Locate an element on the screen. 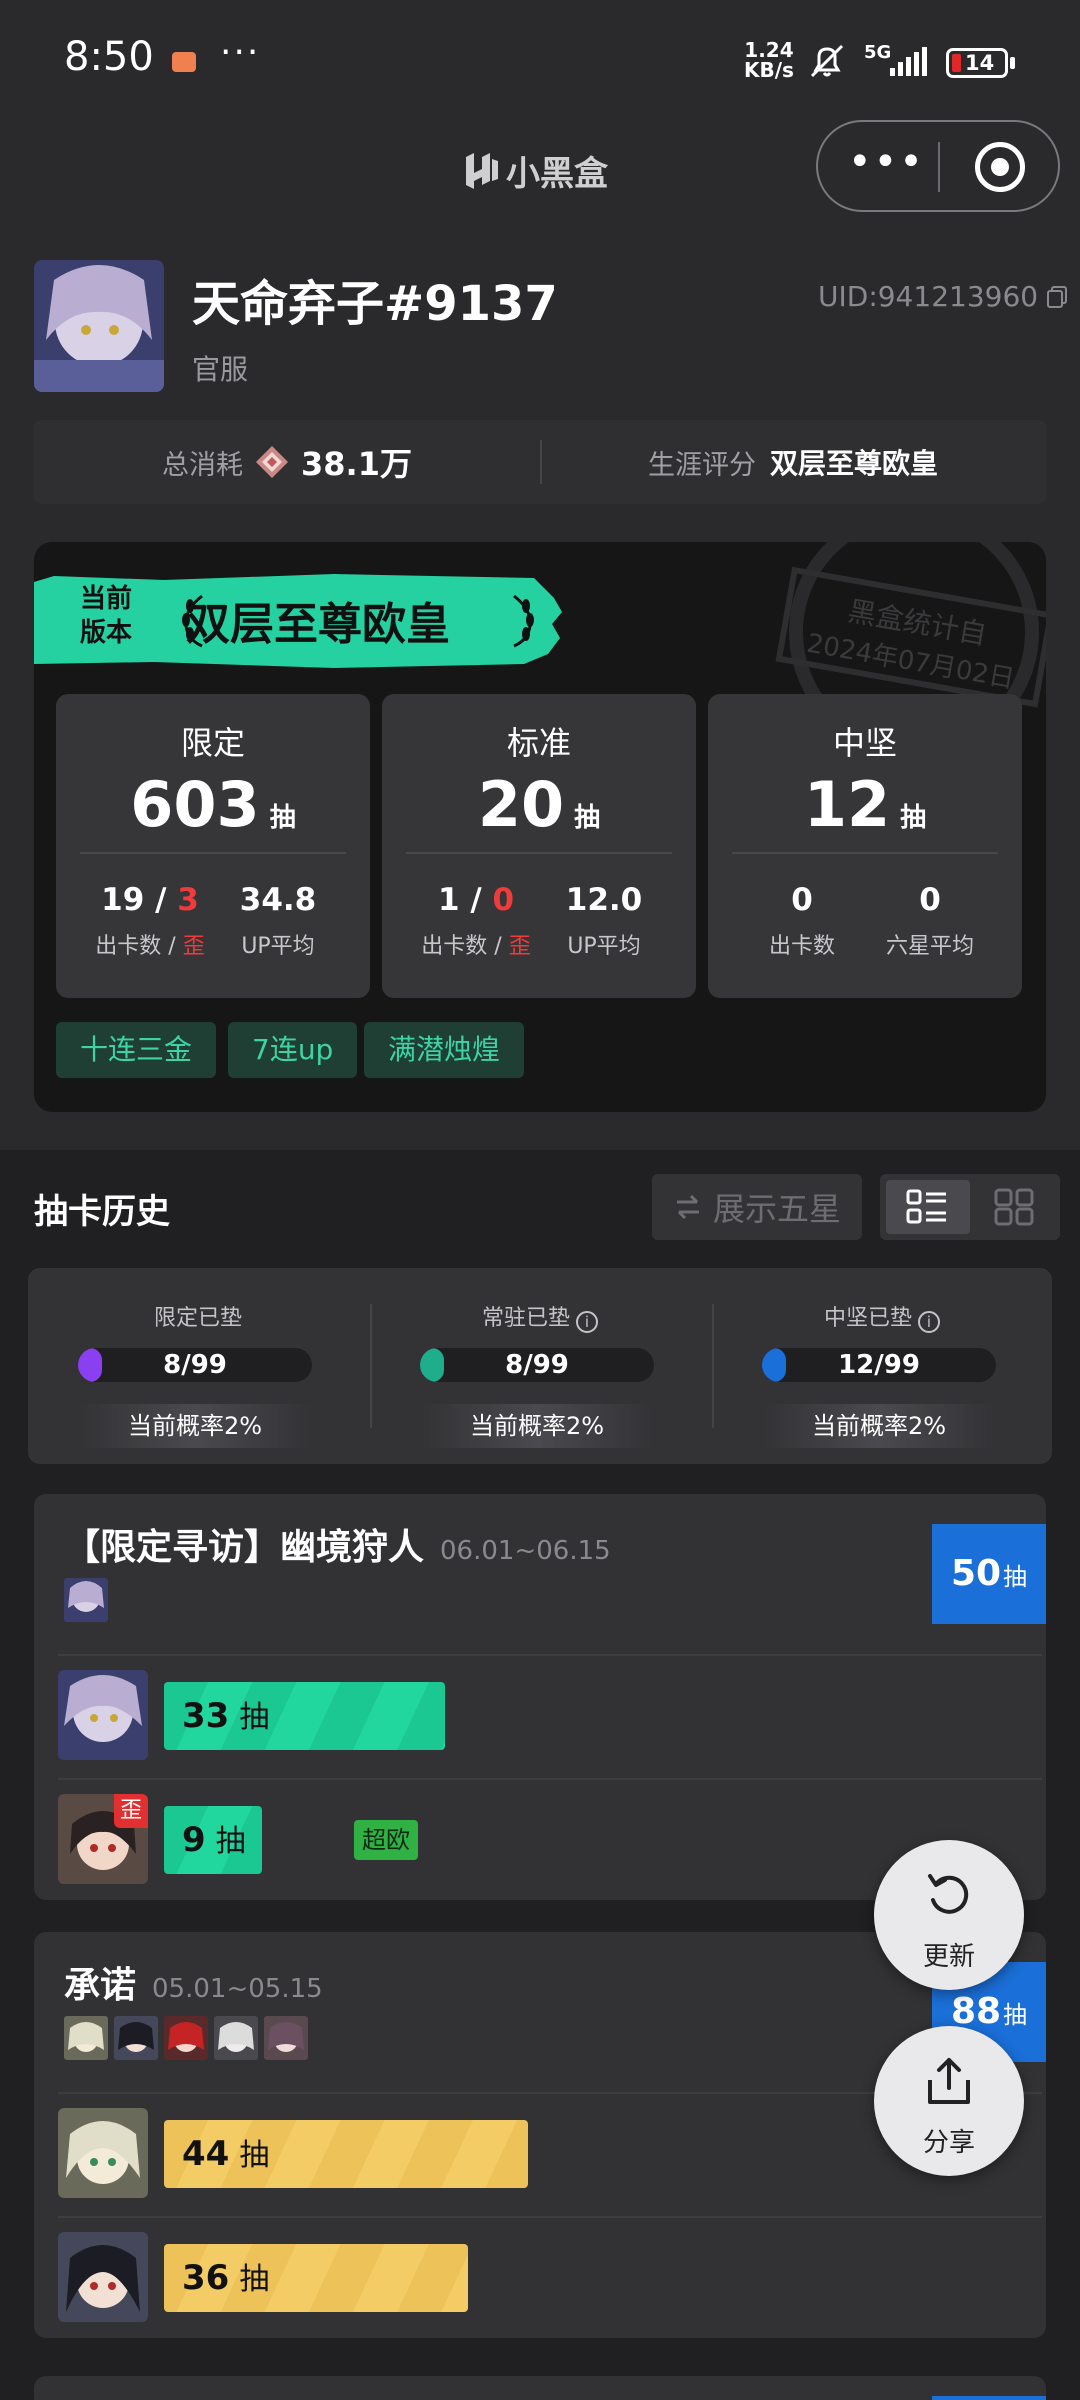 Image resolution: width=1080 pixels, height=2400 pixels. user-avatar is located at coordinates (99, 326).